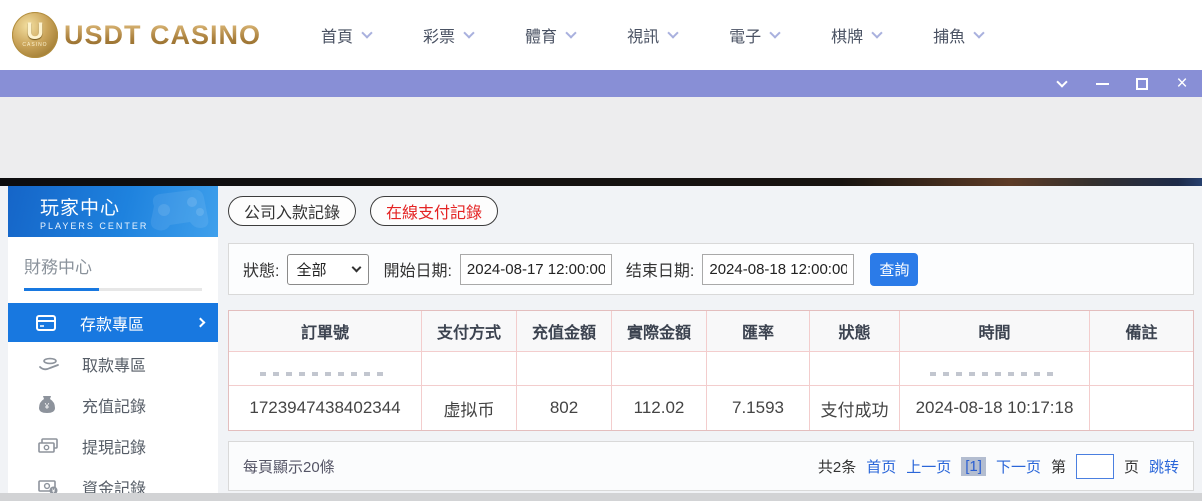  I want to click on main-nav: 首頁 彩票 體育 視訊 電子 棋牌 捕魚, so click(653, 35).